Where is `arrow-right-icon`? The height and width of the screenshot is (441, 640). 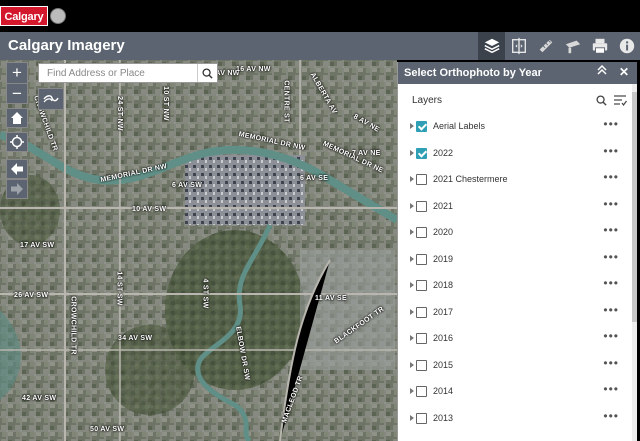
arrow-right-icon is located at coordinates (17, 189).